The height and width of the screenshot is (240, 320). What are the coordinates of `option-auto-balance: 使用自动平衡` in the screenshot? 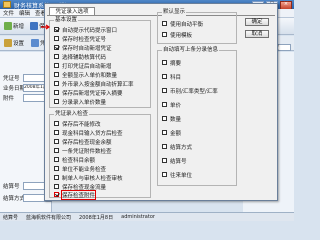 It's located at (182, 24).